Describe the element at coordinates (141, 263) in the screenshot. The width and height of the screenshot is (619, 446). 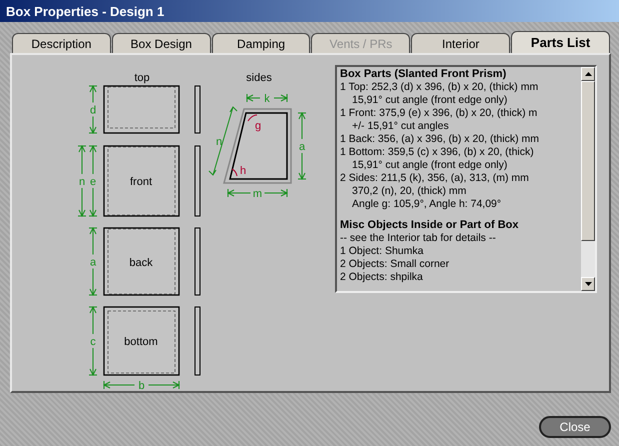
I see `panel-label: back` at that location.